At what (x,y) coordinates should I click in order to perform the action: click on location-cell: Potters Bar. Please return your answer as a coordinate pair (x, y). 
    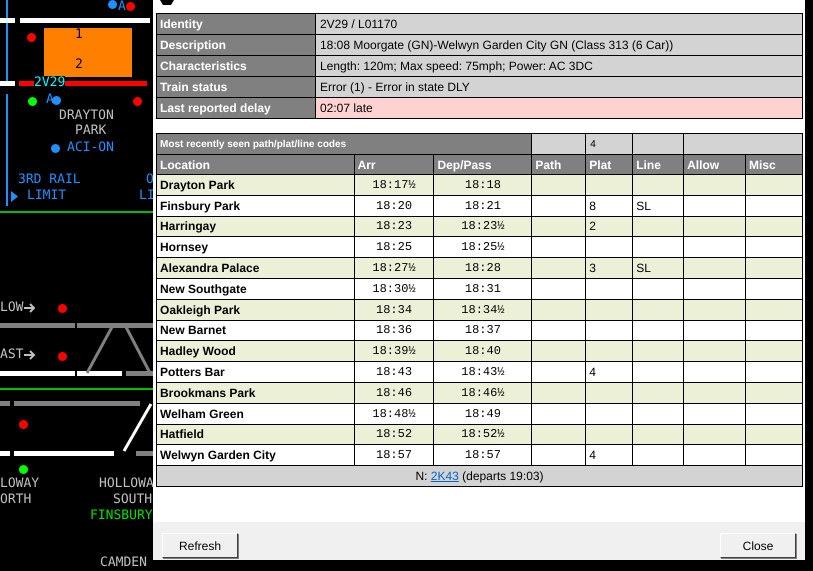
    Looking at the image, I should click on (255, 372).